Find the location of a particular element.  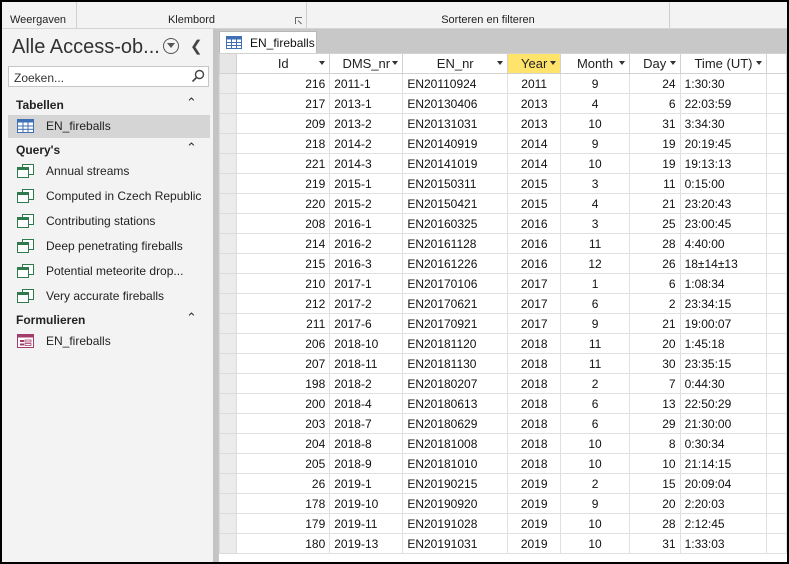

cell-time-ut: 20:19:45 is located at coordinates (723, 143).